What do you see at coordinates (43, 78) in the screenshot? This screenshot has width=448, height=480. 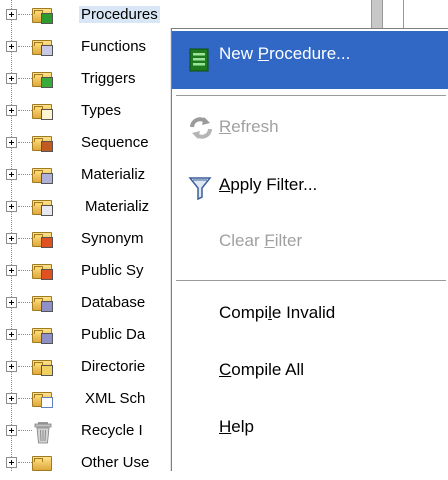 I see `triggers-folder-icon` at bounding box center [43, 78].